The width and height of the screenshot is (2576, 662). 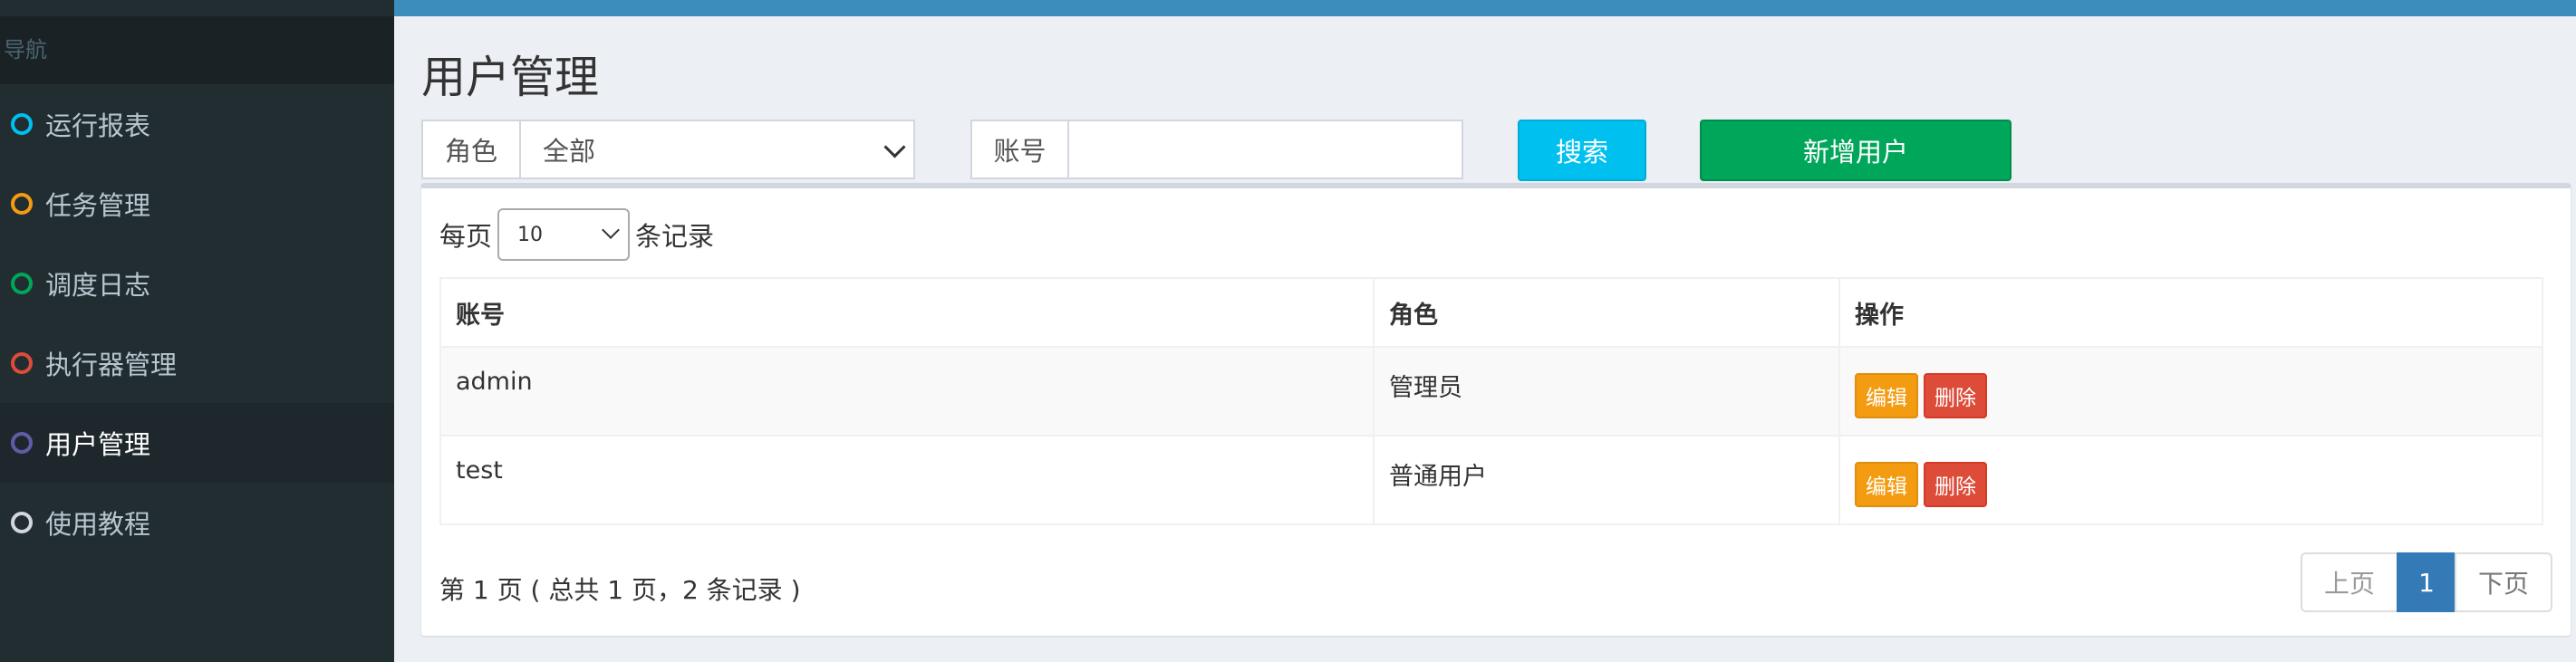 What do you see at coordinates (111, 365) in the screenshot?
I see `sidebar-item-label: 执行器管理` at bounding box center [111, 365].